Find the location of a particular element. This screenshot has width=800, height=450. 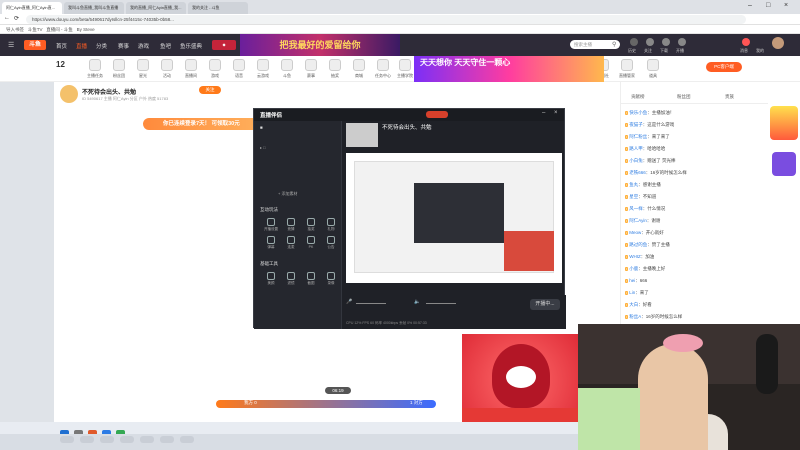

category-item: 粉丝团 is located at coordinates (119, 69).